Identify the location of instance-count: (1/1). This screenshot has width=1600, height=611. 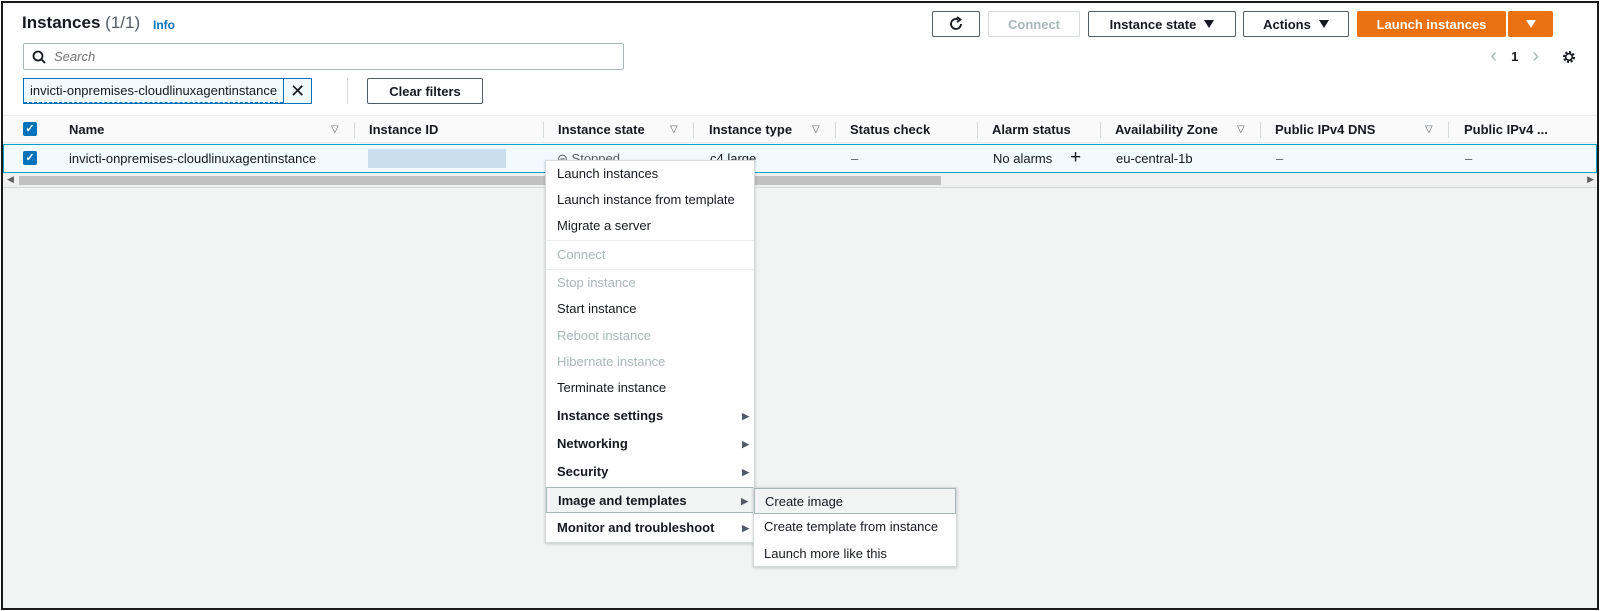
(123, 22).